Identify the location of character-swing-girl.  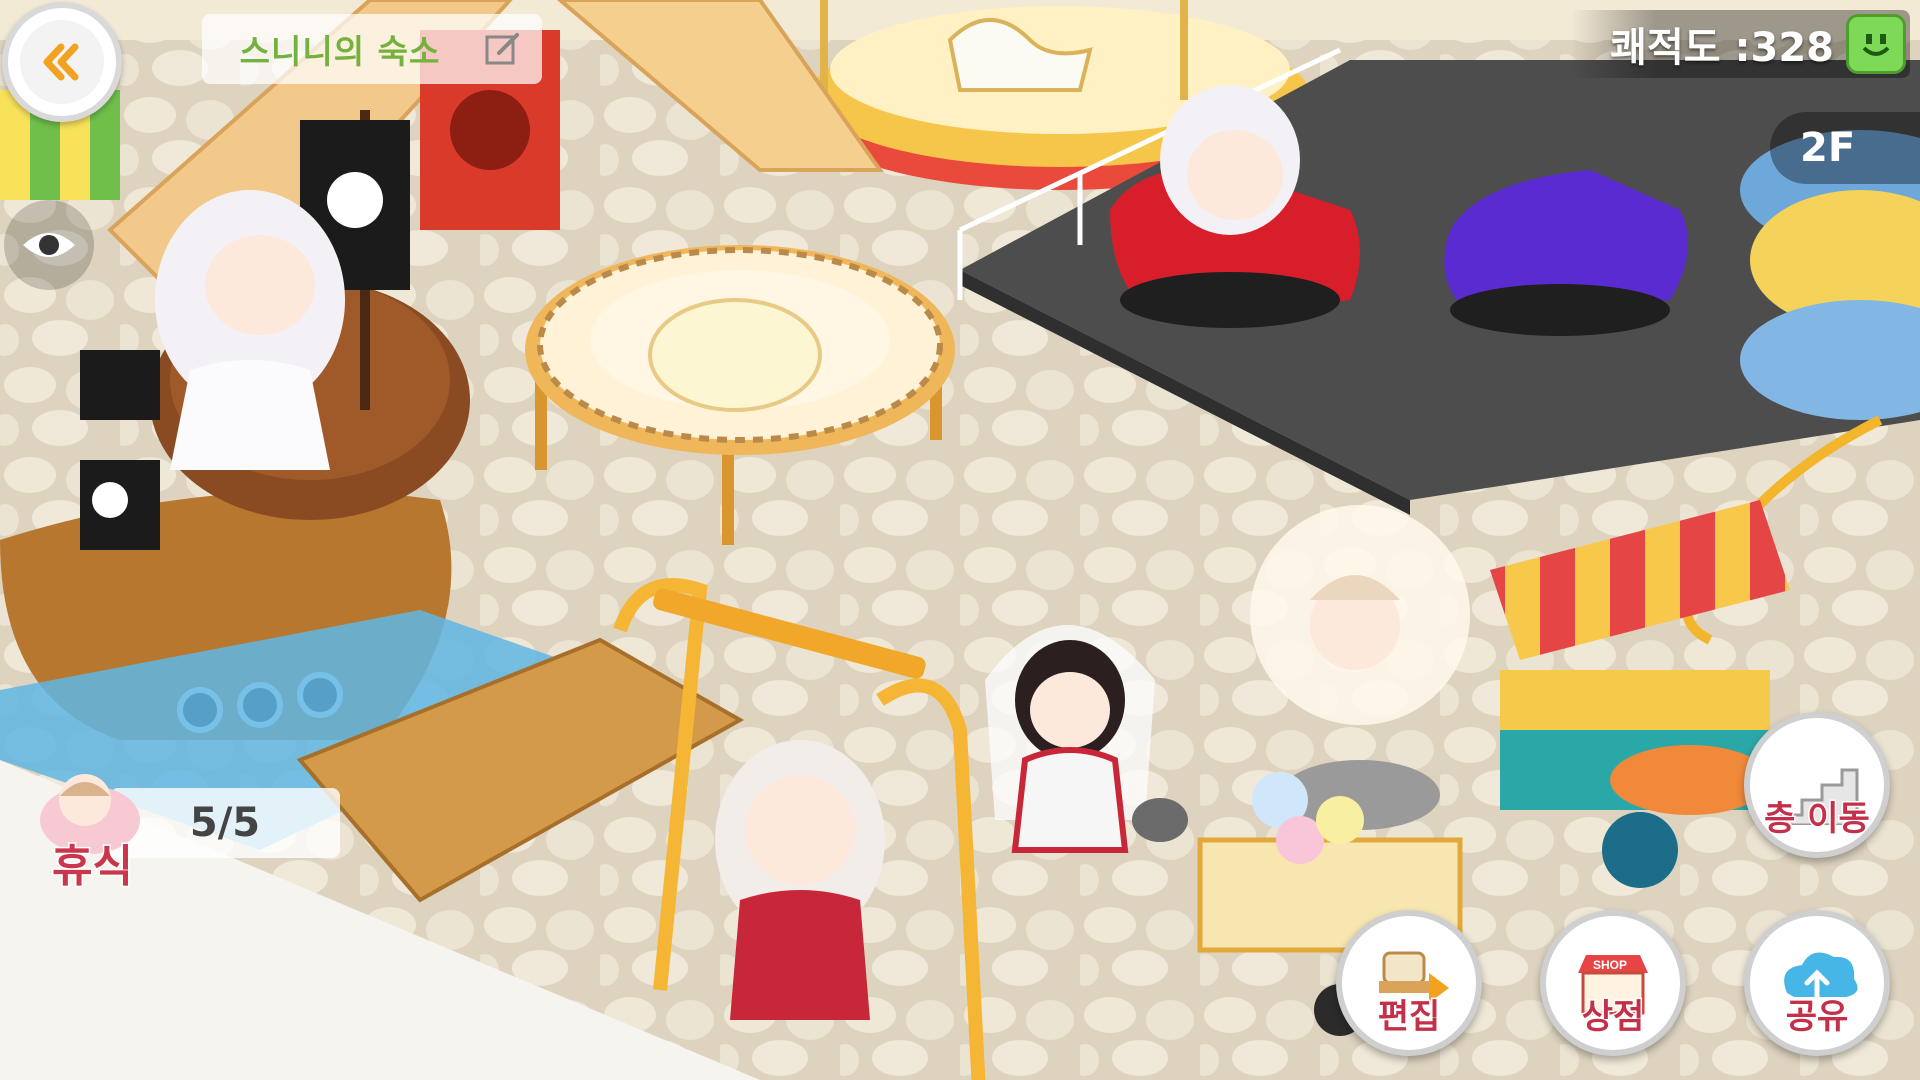
(800, 880).